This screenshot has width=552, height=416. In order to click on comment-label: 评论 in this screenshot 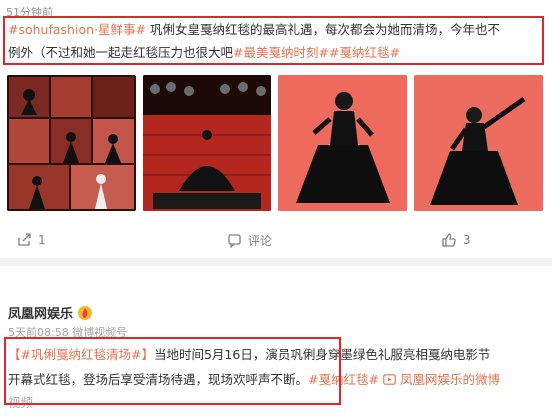, I will do `click(260, 241)`.